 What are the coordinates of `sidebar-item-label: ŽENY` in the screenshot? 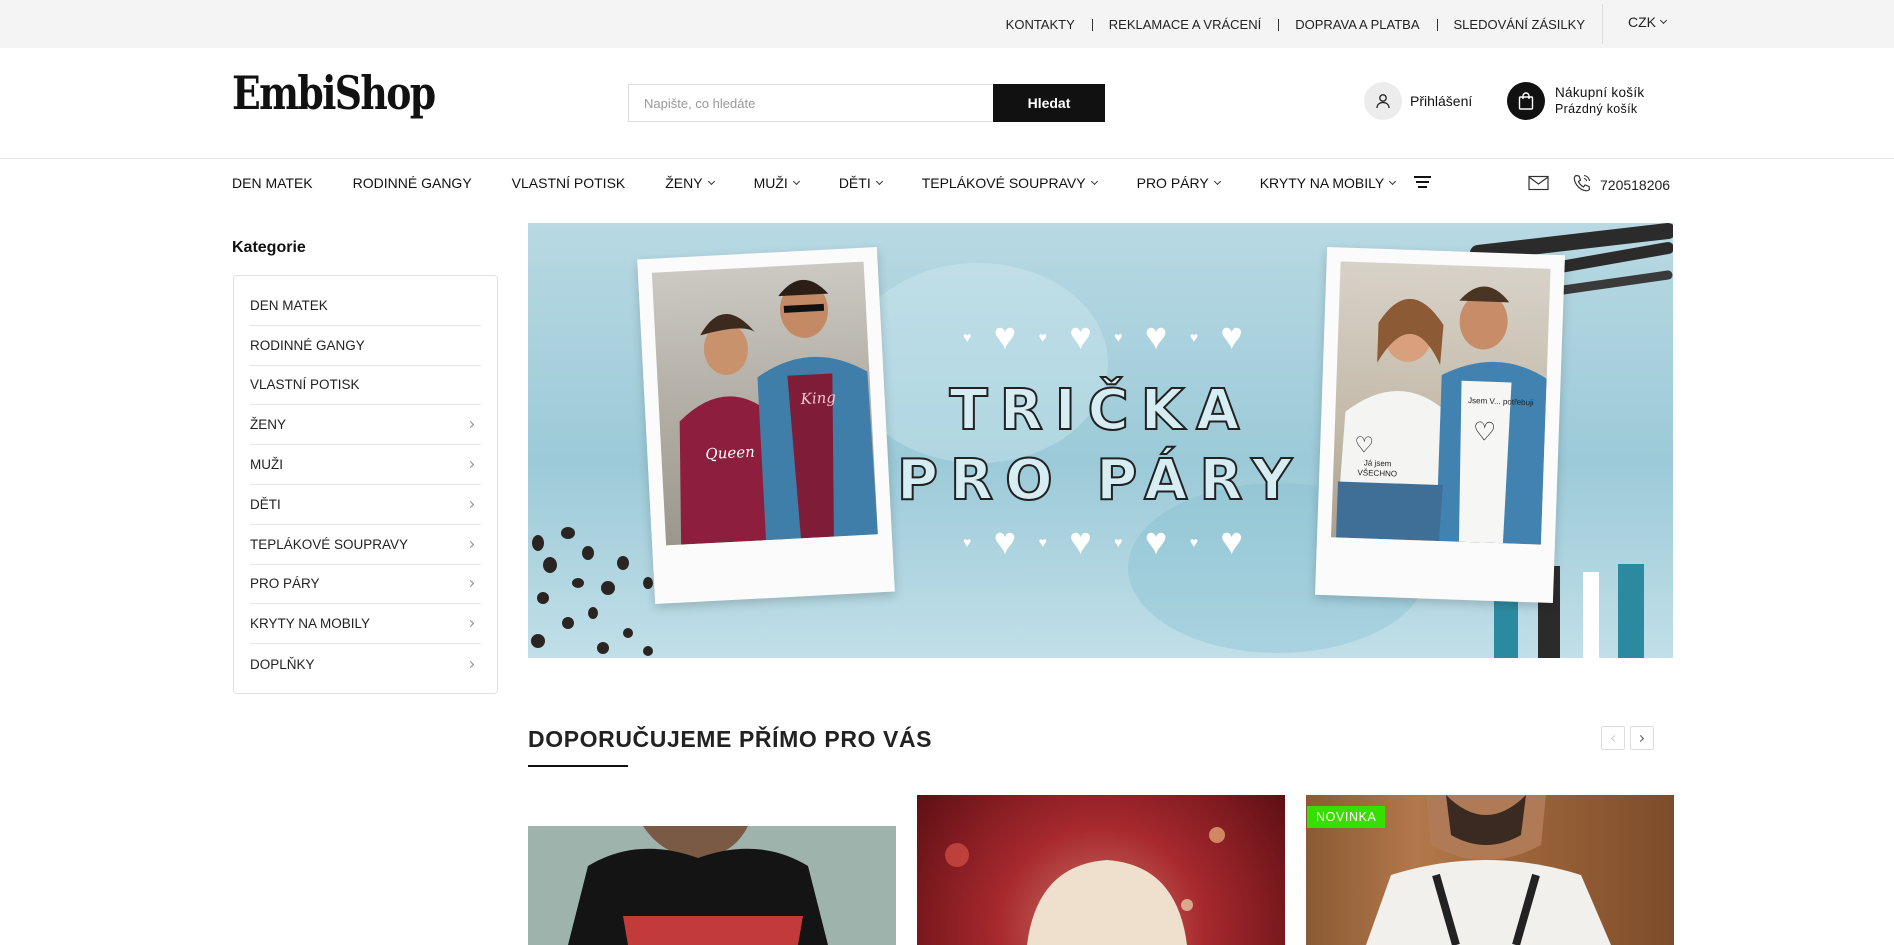 It's located at (268, 425).